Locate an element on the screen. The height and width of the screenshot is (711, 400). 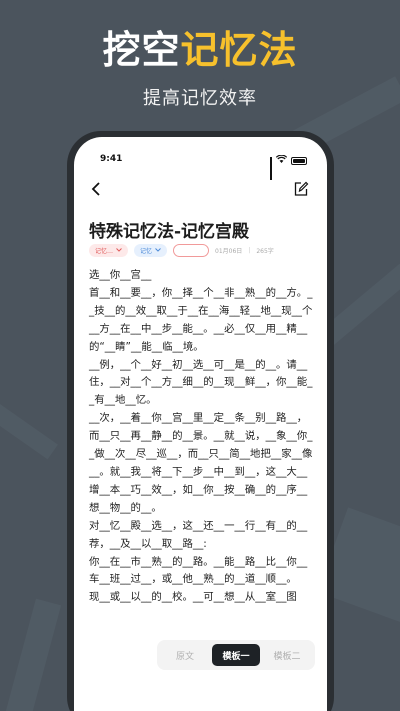
status-time: 9:41 is located at coordinates (111, 159).